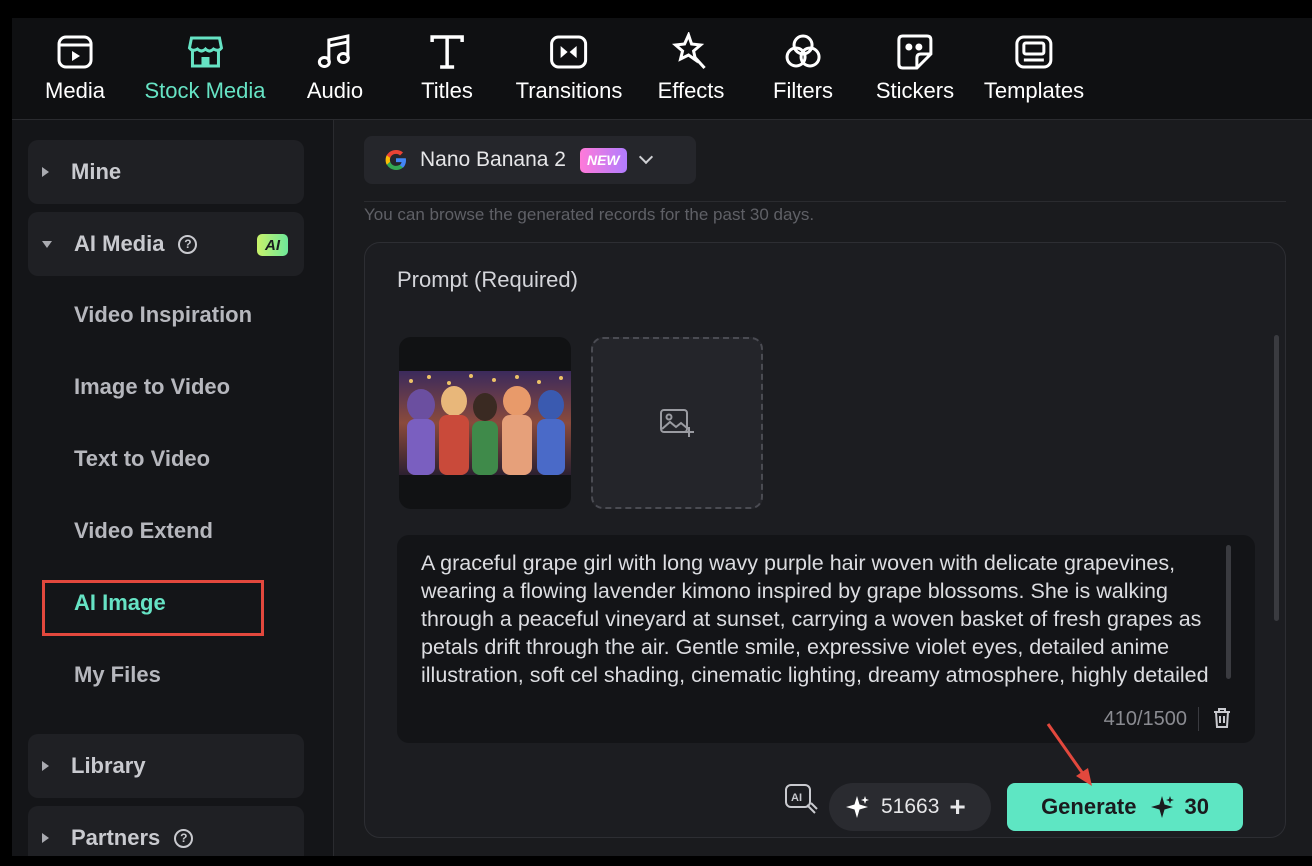 This screenshot has width=1312, height=866. What do you see at coordinates (205, 90) in the screenshot?
I see `toolbar-label: Stock Media` at bounding box center [205, 90].